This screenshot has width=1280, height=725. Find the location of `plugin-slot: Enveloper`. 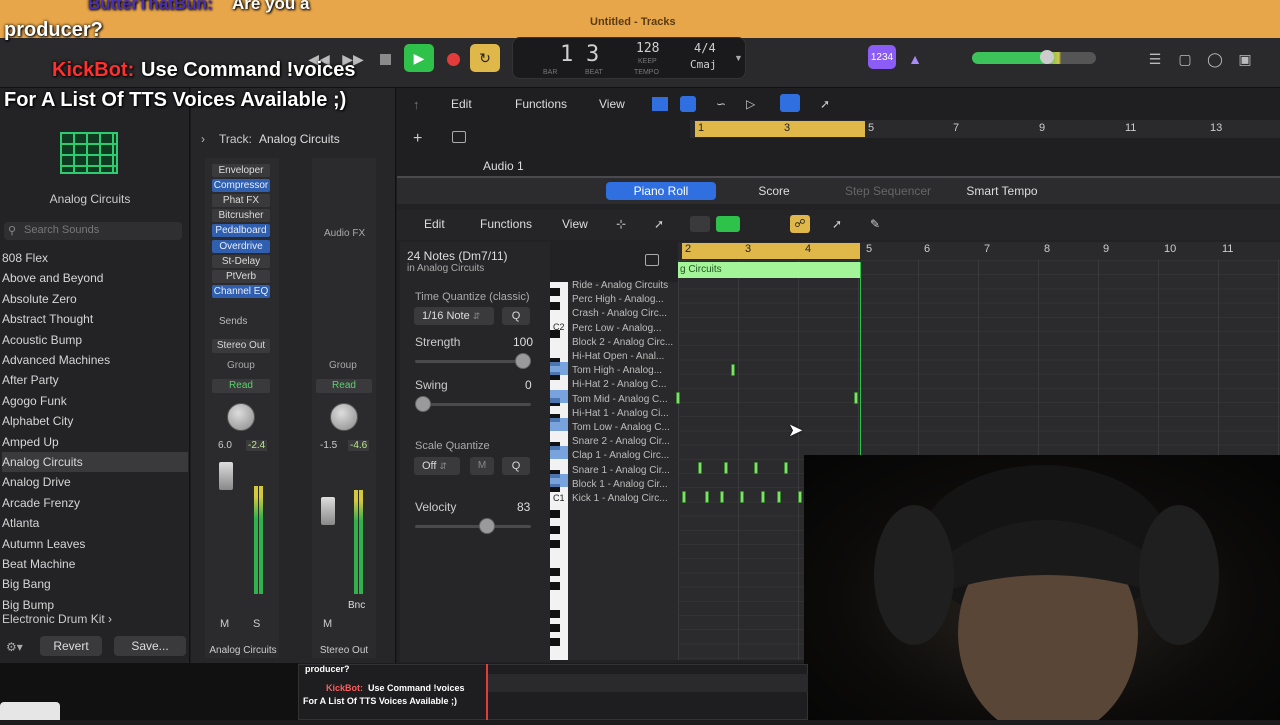

plugin-slot: Enveloper is located at coordinates (241, 170).